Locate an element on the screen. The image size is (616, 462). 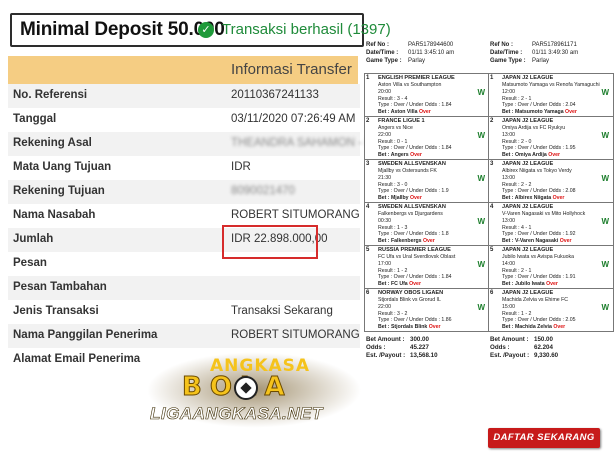
logo-url: LIGAANGKASA.NET is located at coordinates (236, 414).